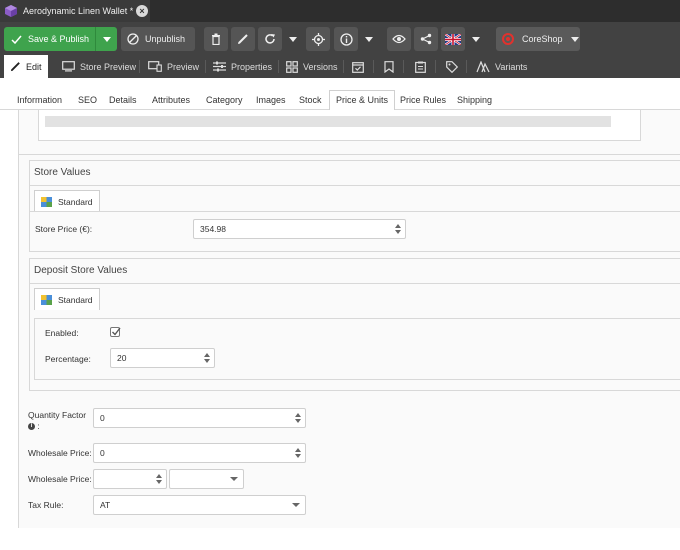 The image size is (680, 550). I want to click on trash-icon, so click(216, 39).